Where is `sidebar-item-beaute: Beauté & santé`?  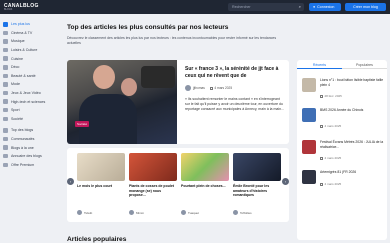
sidebar-item-beaute: Beauté & santé is located at coordinates (30, 76).